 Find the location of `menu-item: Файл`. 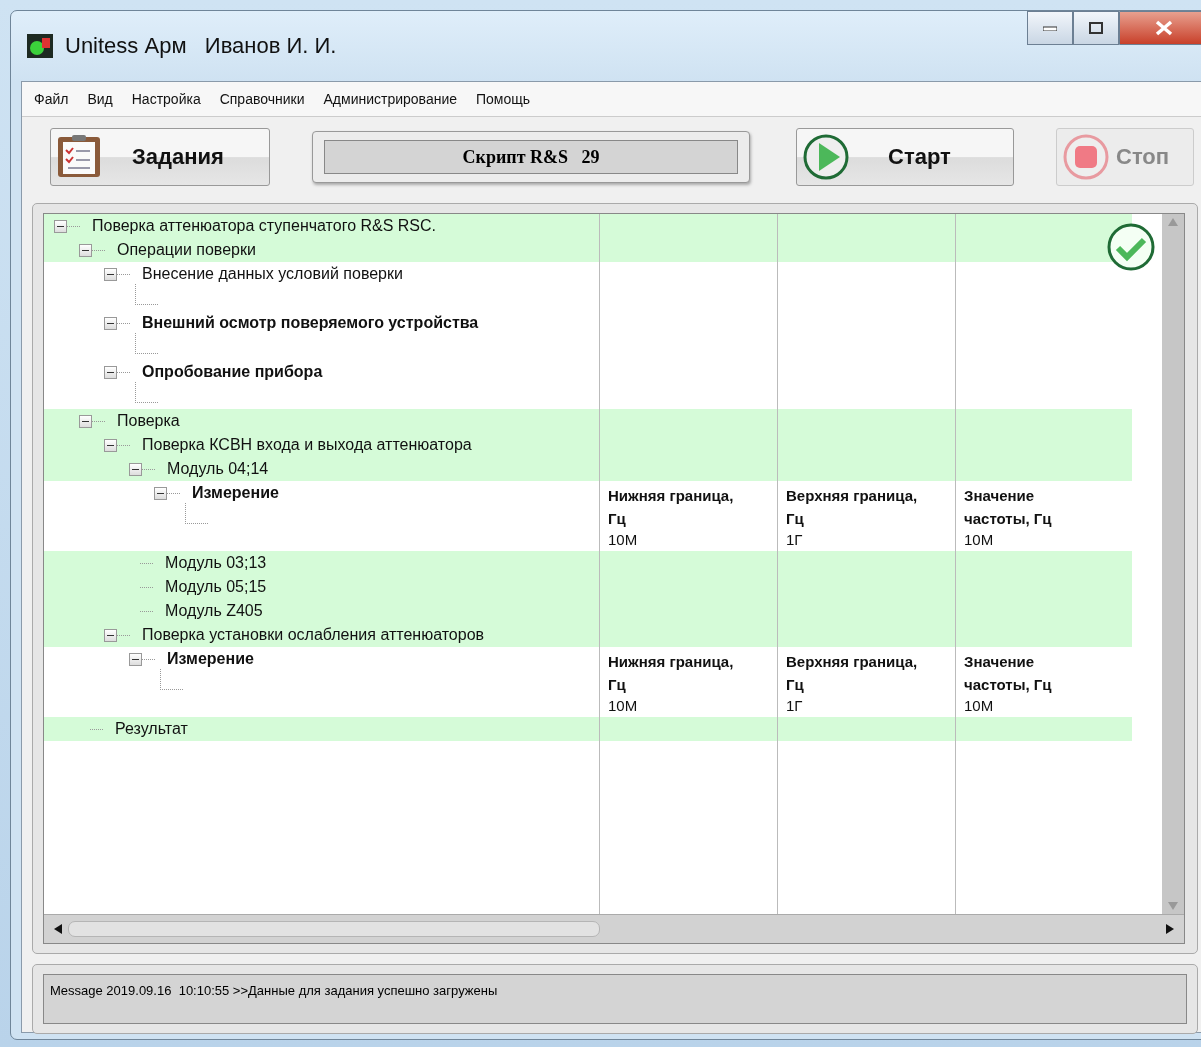

menu-item: Файл is located at coordinates (51, 99).